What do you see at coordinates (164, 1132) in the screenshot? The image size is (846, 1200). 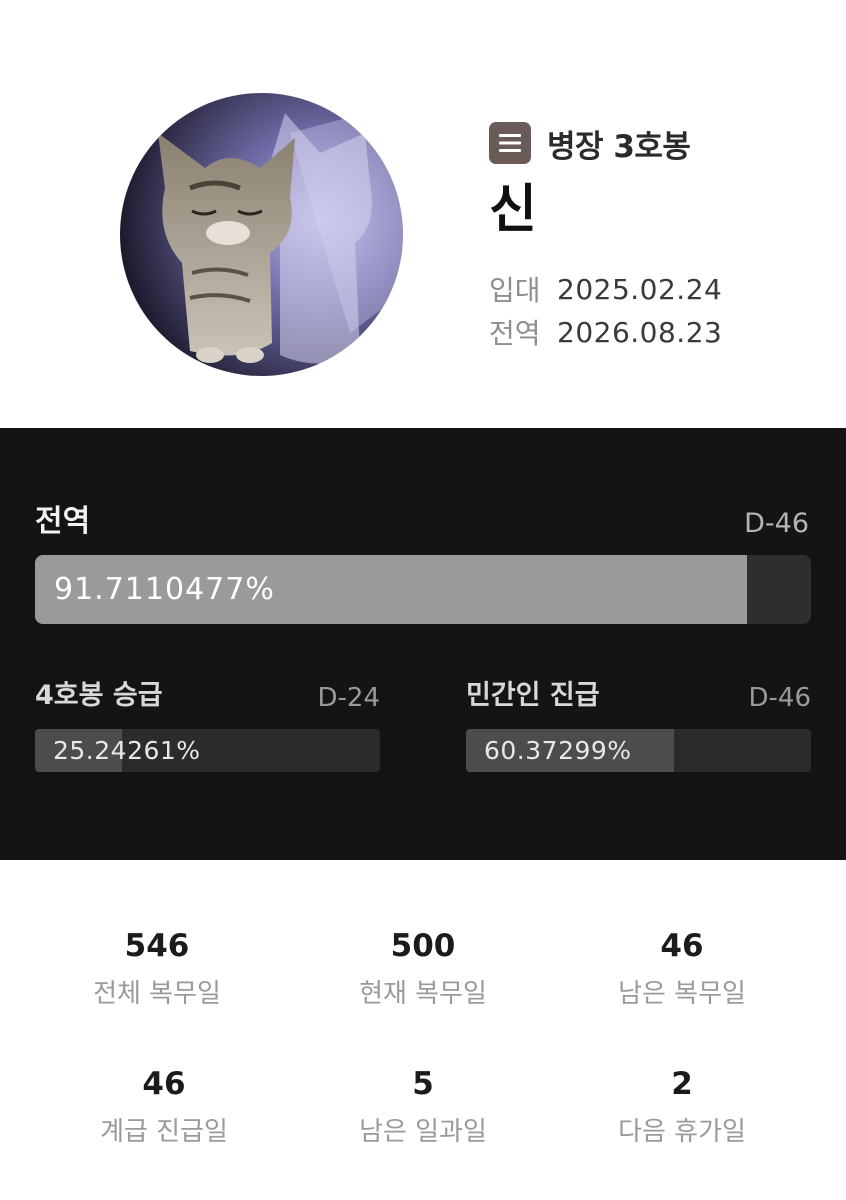 I see `stat-label: 계급 진급일` at bounding box center [164, 1132].